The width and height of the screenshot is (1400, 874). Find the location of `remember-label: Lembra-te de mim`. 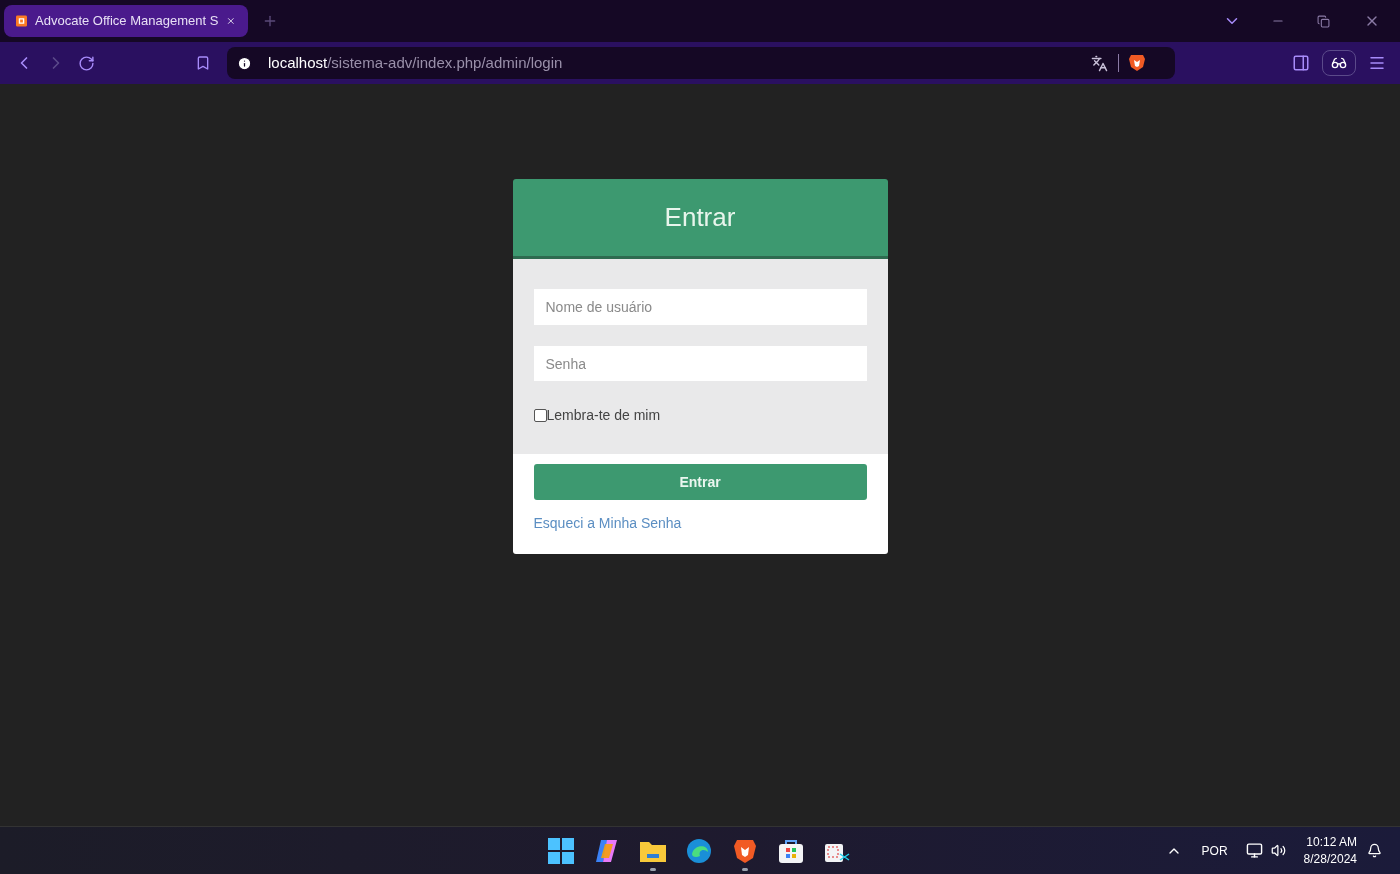

remember-label: Lembra-te de mim is located at coordinates (603, 415).